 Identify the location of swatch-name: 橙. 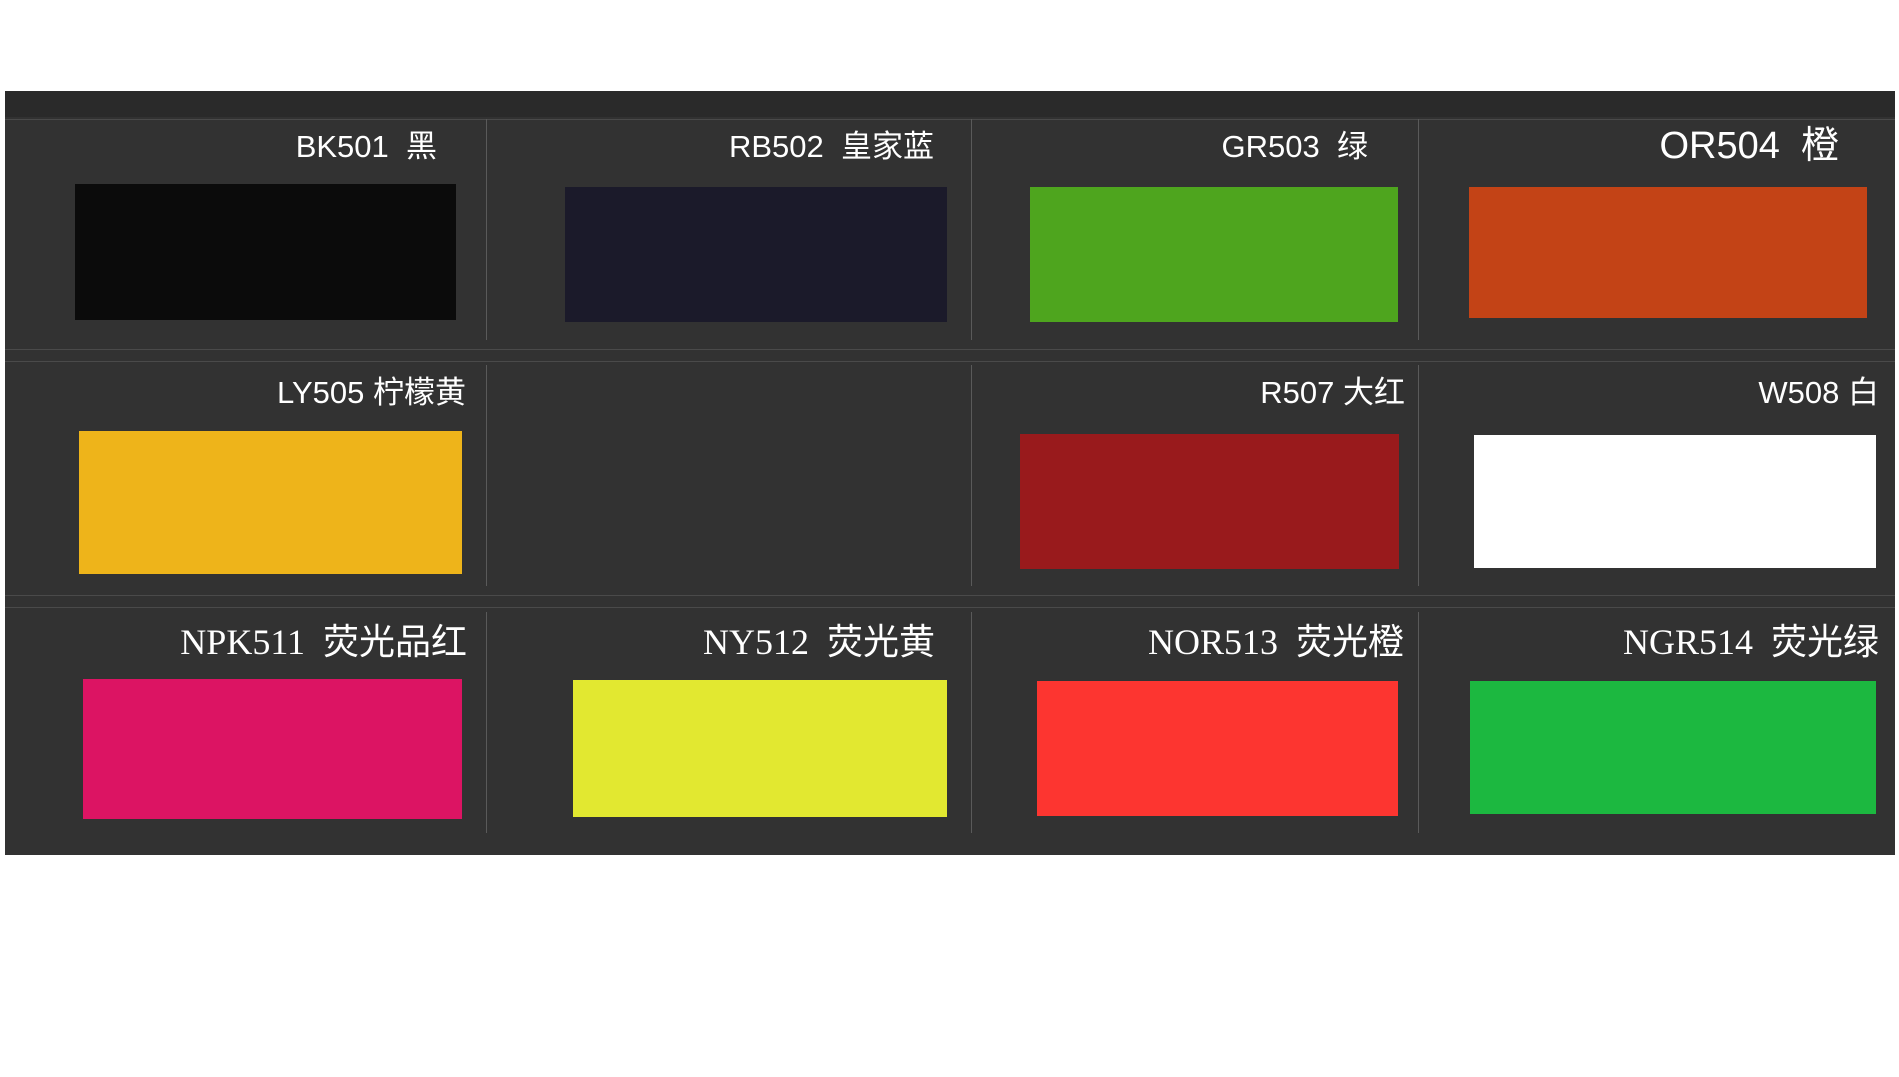
(1819, 146).